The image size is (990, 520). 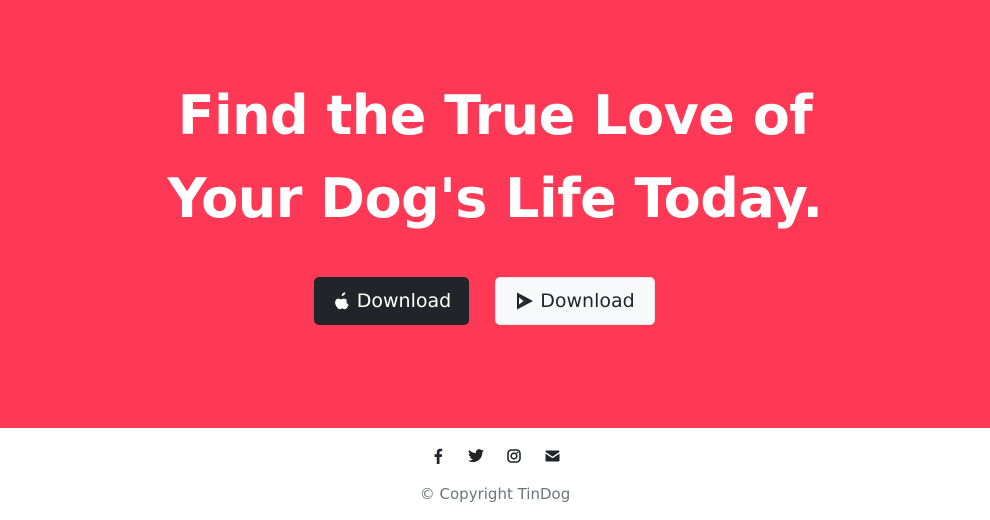 I want to click on copyright-text: © Copyright TinDog, so click(x=495, y=494).